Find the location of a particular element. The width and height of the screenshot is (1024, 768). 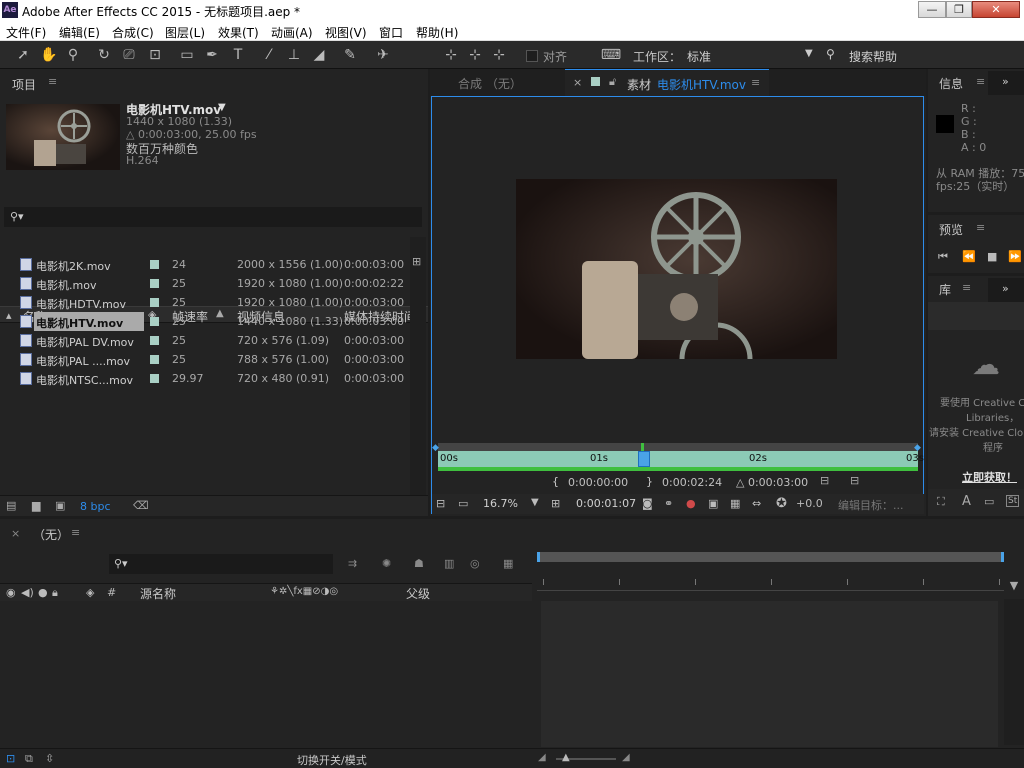

toggle-switches-modes: 切换开关/模式 is located at coordinates (332, 760).